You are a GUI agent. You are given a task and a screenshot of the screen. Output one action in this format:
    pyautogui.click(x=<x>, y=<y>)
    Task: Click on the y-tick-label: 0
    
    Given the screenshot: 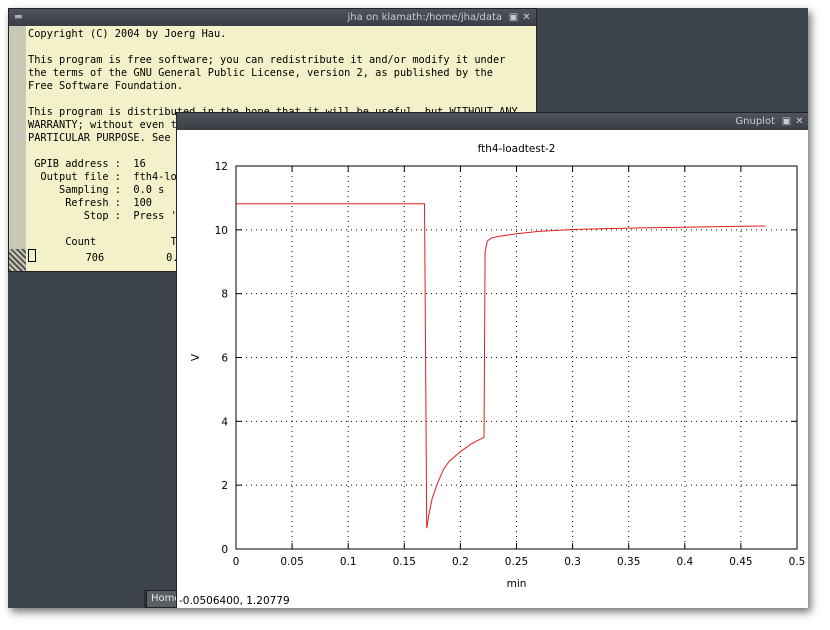 What is the action you would take?
    pyautogui.click(x=224, y=550)
    